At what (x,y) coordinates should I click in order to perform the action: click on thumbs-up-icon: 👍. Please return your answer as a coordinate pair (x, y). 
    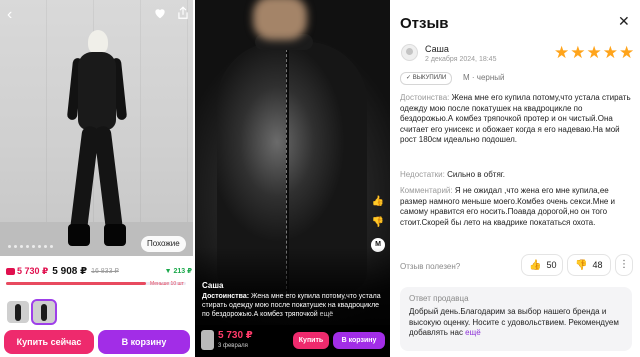
    Looking at the image, I should click on (535, 265).